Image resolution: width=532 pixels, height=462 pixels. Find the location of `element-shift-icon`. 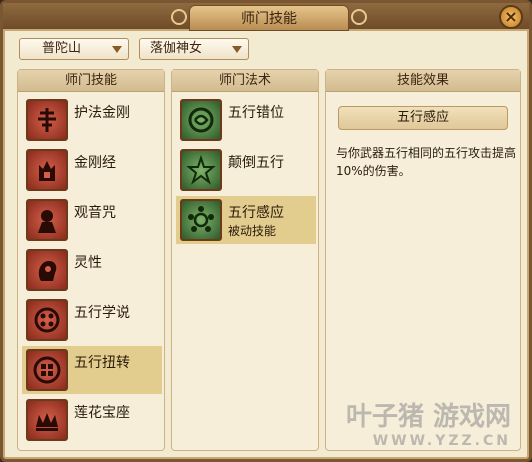

element-shift-icon is located at coordinates (201, 120).